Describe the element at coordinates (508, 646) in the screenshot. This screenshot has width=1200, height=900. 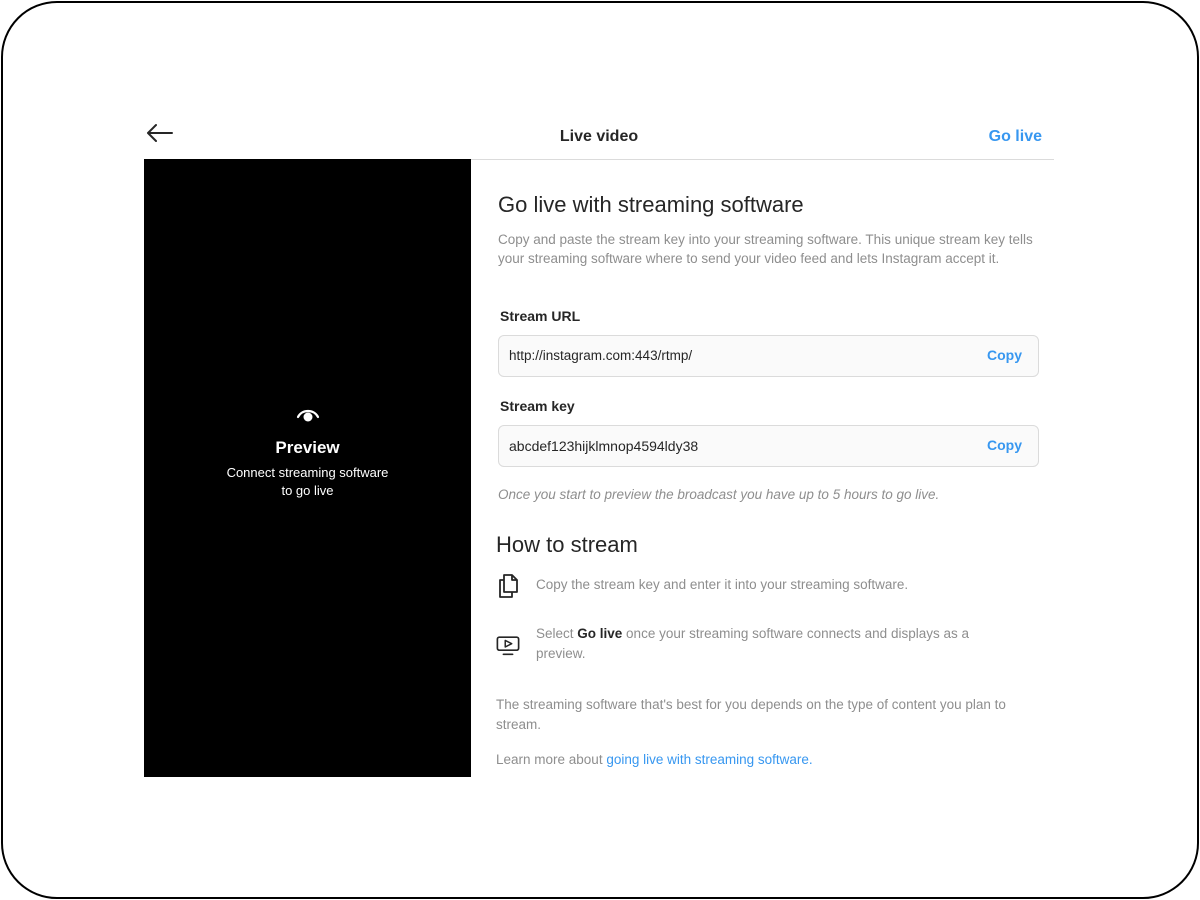
I see `monitor-play-icon` at that location.